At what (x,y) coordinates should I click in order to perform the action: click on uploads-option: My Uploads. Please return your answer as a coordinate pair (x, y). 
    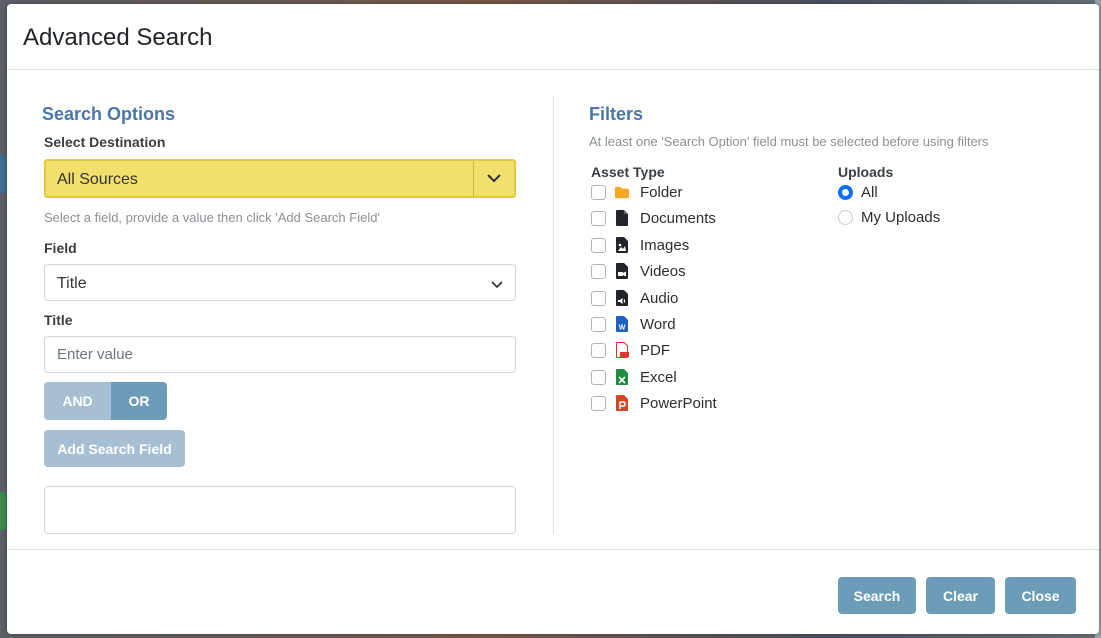
    Looking at the image, I should click on (889, 217).